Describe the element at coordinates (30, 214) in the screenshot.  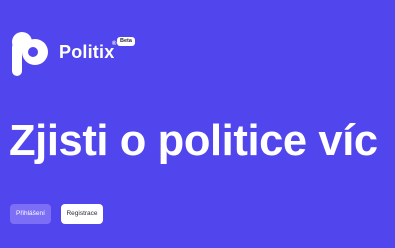
I see `login-button: Přihlášení` at that location.